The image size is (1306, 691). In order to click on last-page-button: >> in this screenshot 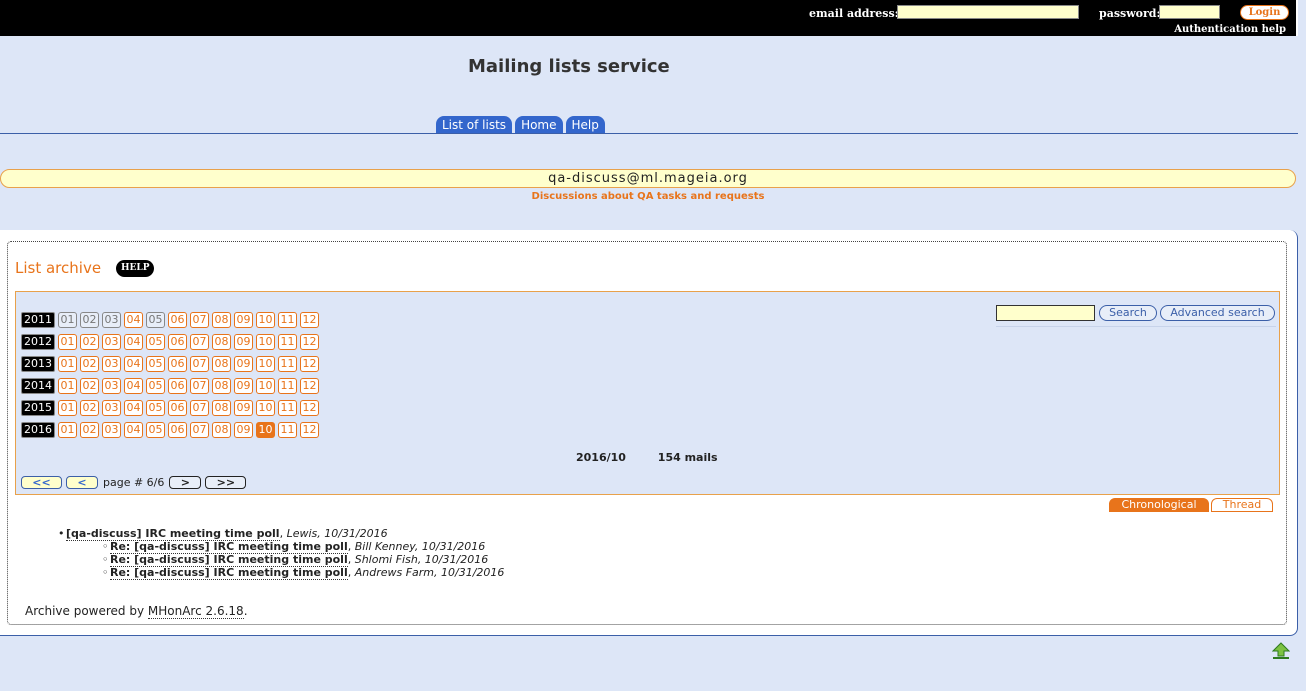, I will do `click(226, 482)`.